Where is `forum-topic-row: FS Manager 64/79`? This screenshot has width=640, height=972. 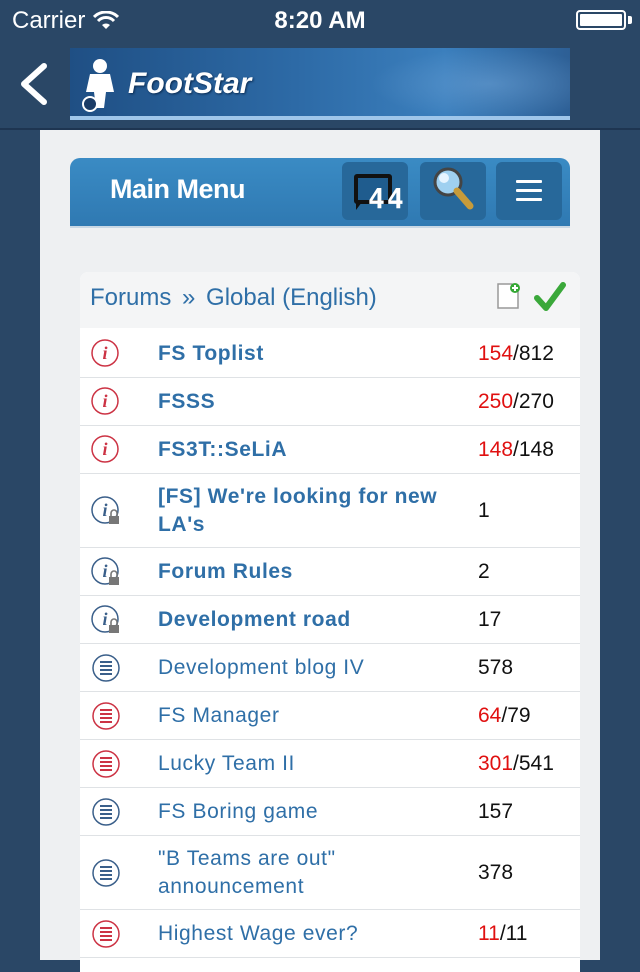
forum-topic-row: FS Manager 64/79 is located at coordinates (330, 716).